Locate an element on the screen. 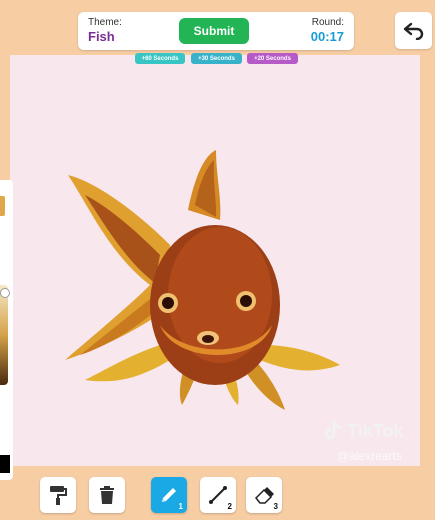 The height and width of the screenshot is (520, 435). paint-roller-icon is located at coordinates (58, 495).